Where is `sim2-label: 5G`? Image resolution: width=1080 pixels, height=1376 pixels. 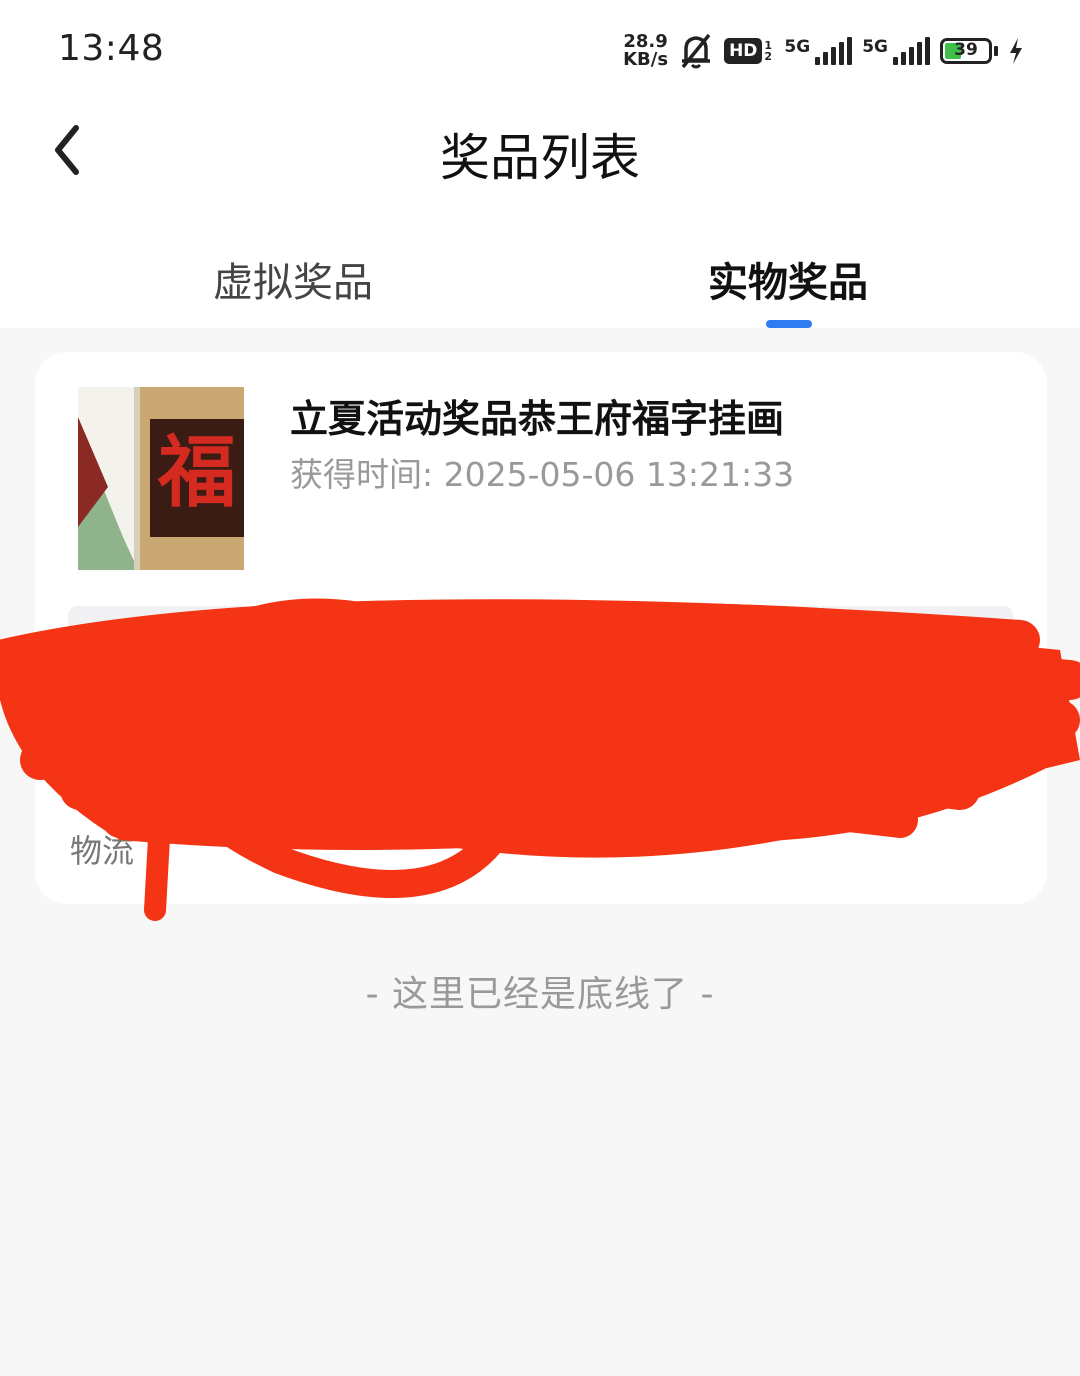
sim2-label: 5G is located at coordinates (875, 47).